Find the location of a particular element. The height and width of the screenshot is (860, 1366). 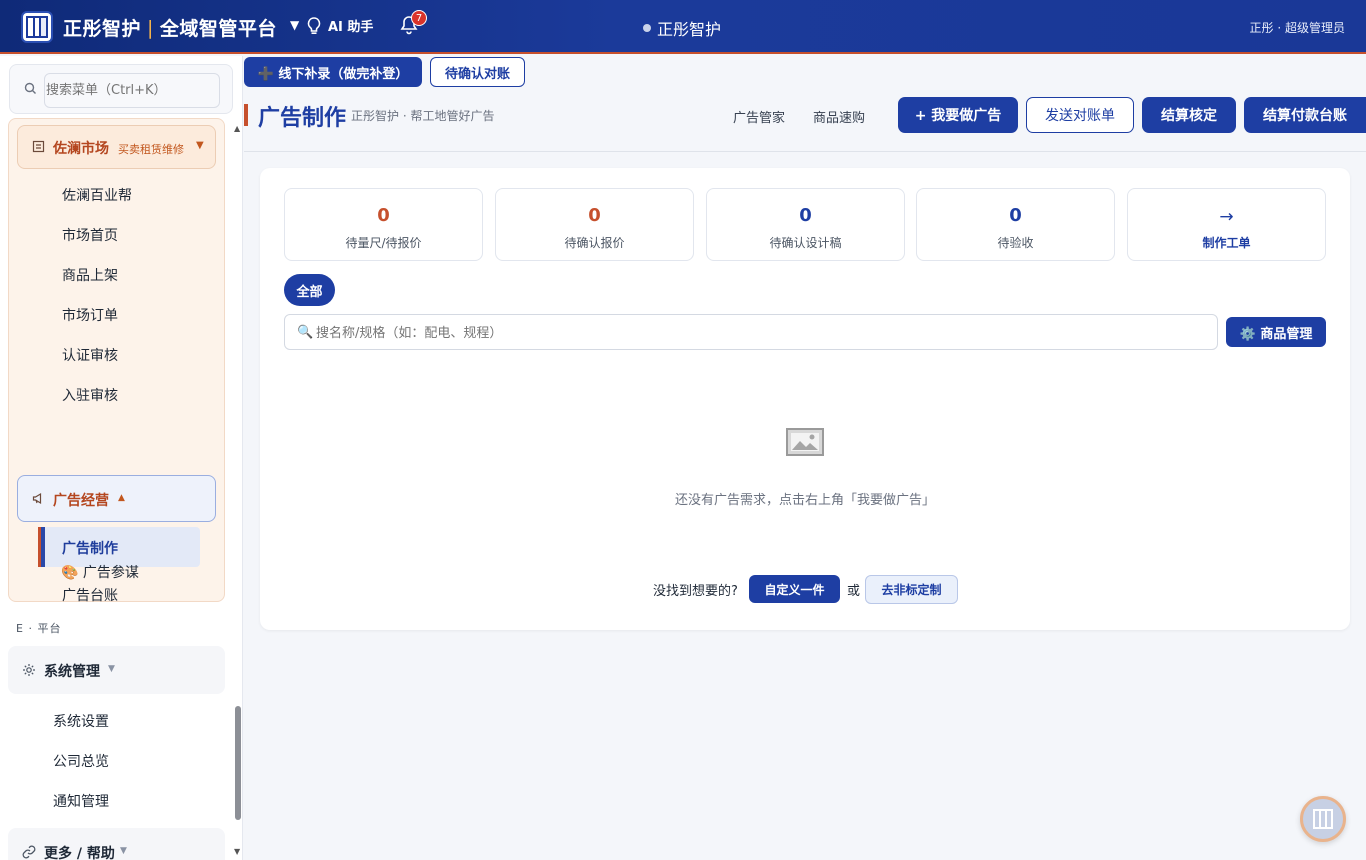

sidebar-item-label: 广告制作 is located at coordinates (90, 549).